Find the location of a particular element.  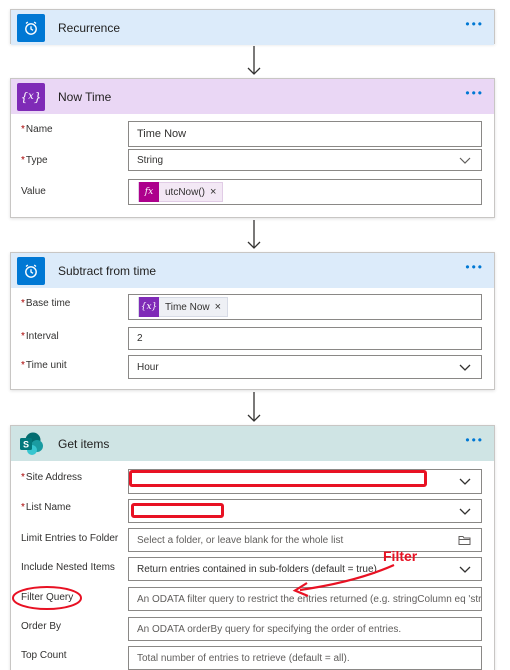

utcnow-token: fx utcNow() × is located at coordinates (181, 192).